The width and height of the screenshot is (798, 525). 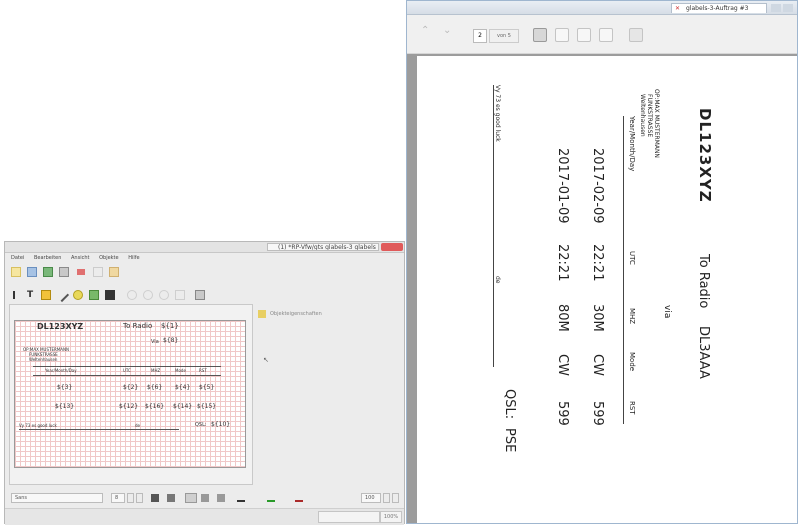 I want to click on window-controls, so click(x=392, y=247).